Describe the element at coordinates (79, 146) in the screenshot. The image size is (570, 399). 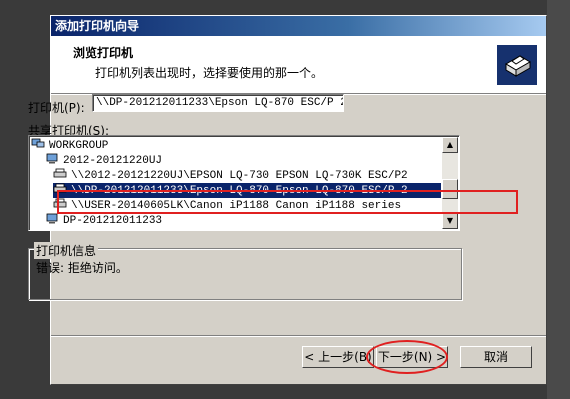
I see `list-item-label: WORKGROUP` at that location.